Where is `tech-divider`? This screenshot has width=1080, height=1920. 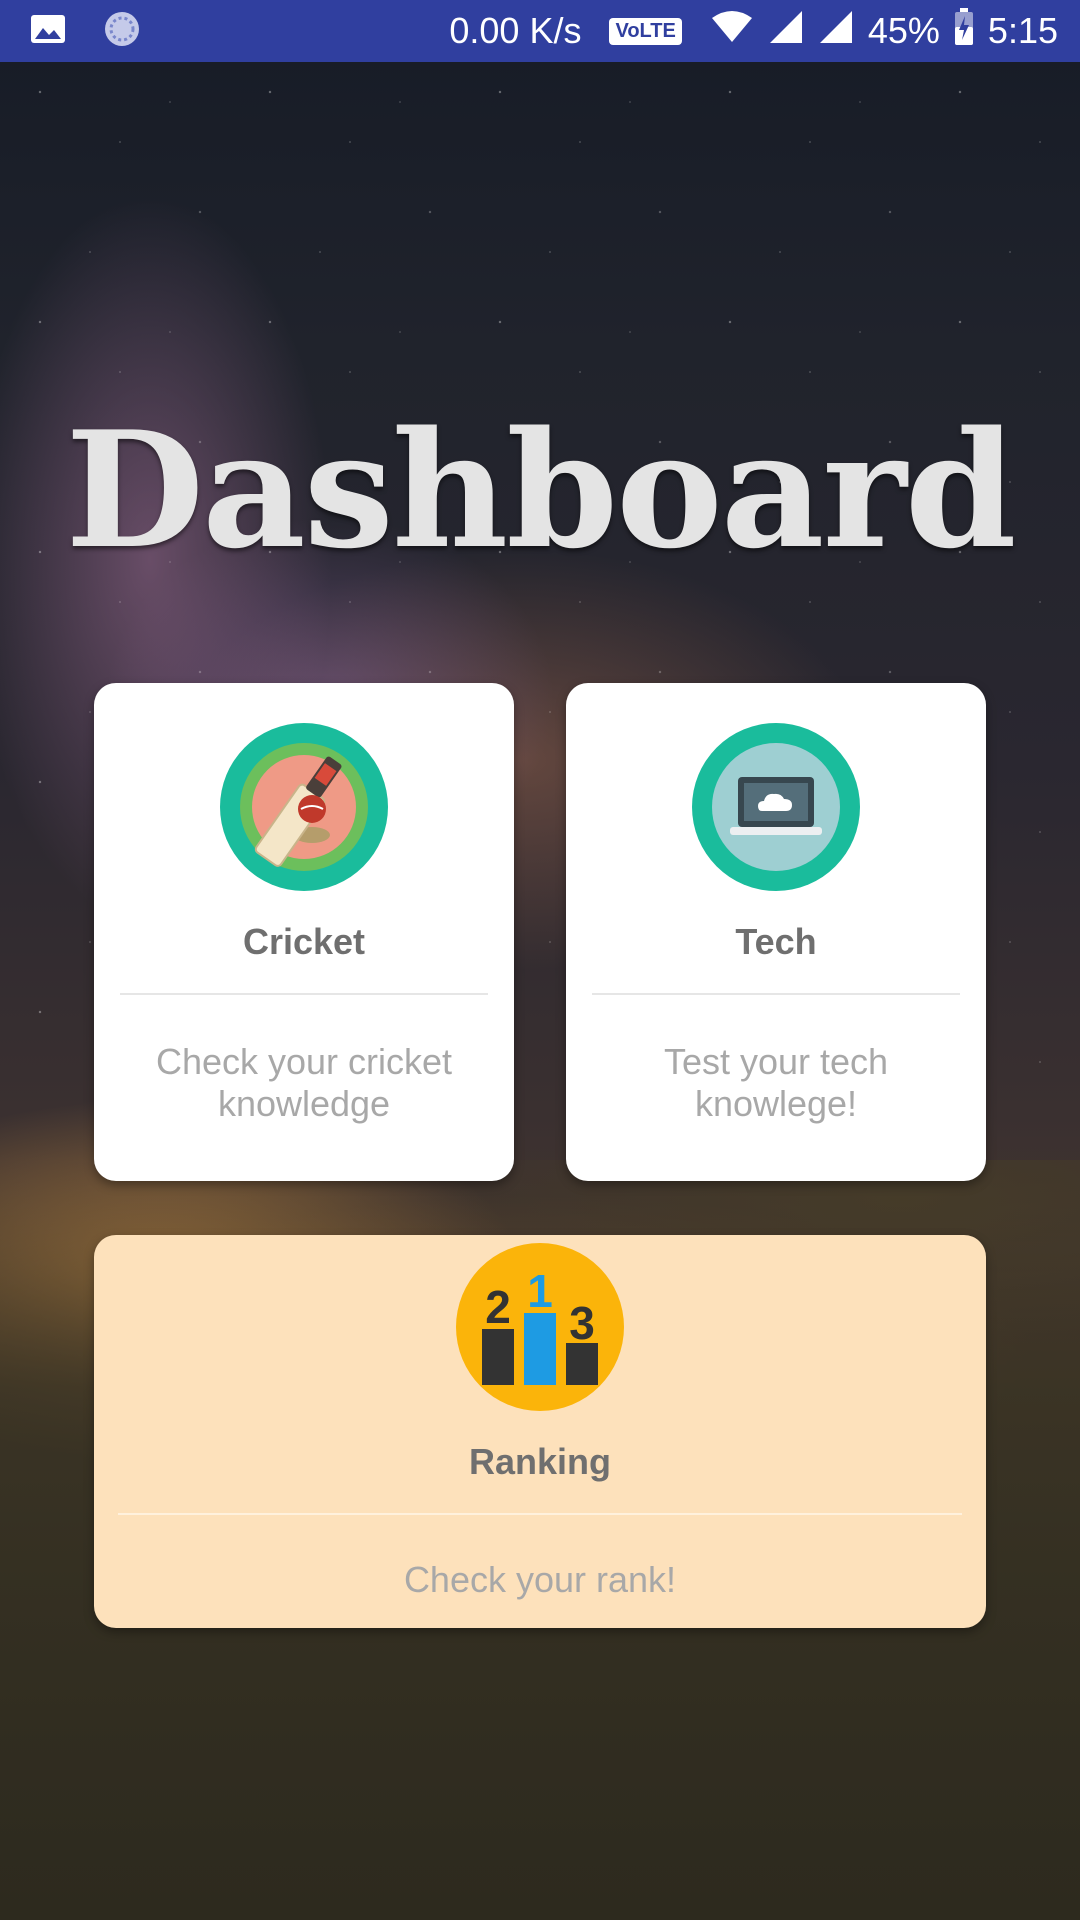
tech-divider is located at coordinates (776, 994).